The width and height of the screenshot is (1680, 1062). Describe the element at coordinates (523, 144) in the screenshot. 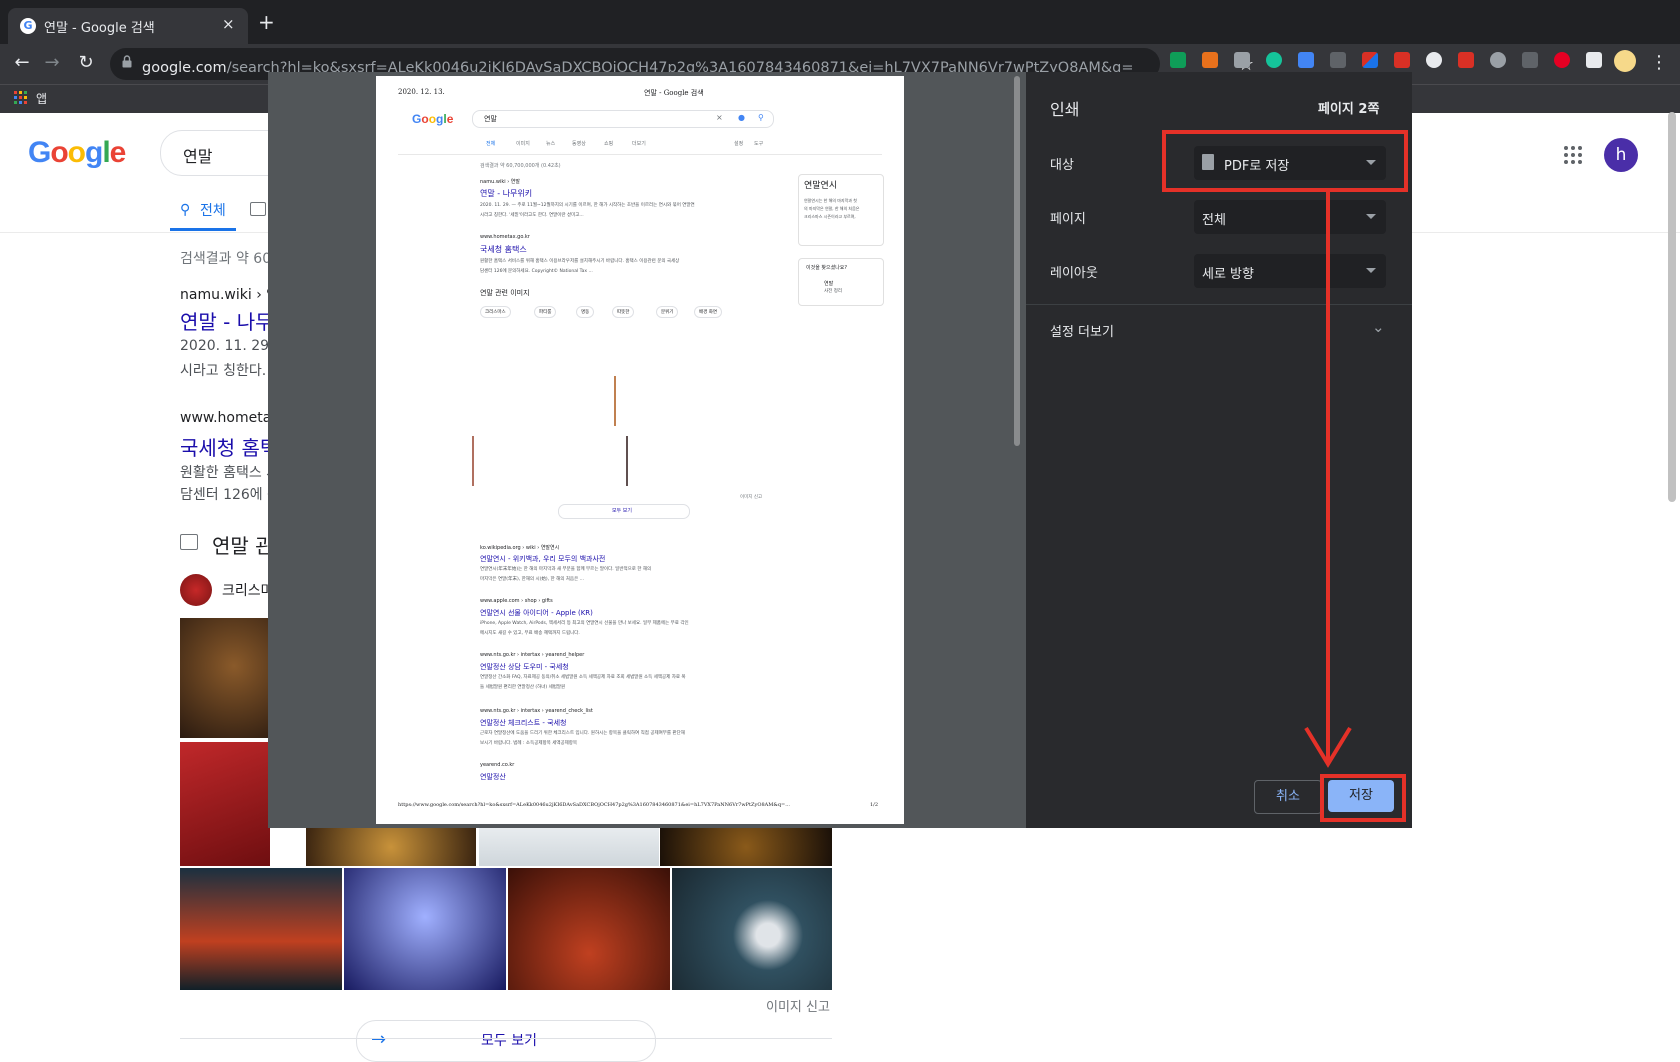

I see `preview-tab: 이미지` at that location.